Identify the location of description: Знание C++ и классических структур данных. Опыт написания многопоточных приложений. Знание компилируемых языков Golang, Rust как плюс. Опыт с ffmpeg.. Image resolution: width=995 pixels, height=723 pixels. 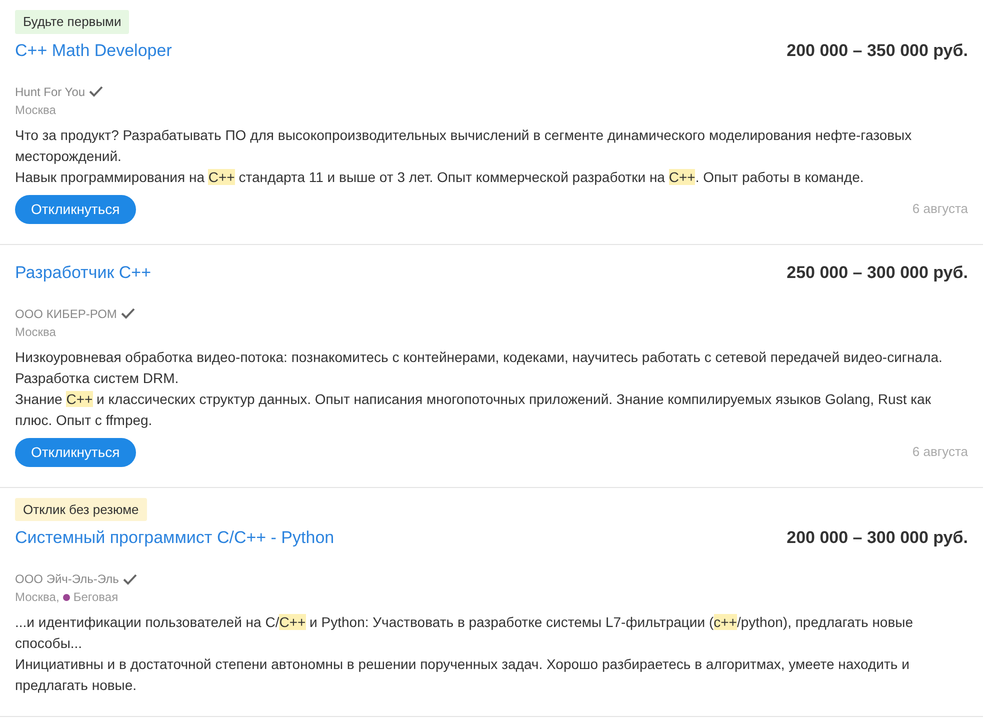
(473, 410).